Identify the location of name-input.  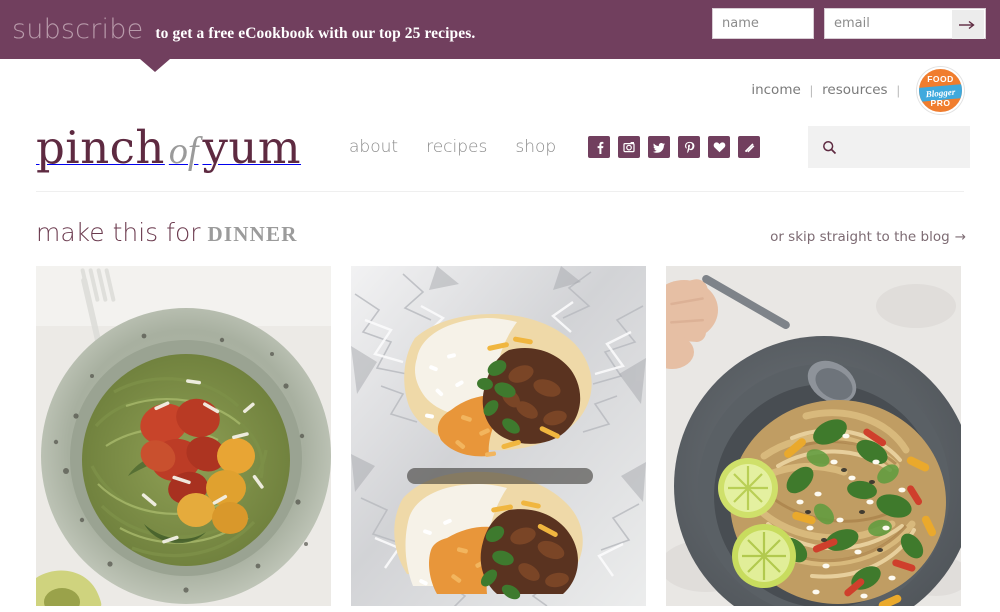
(763, 23).